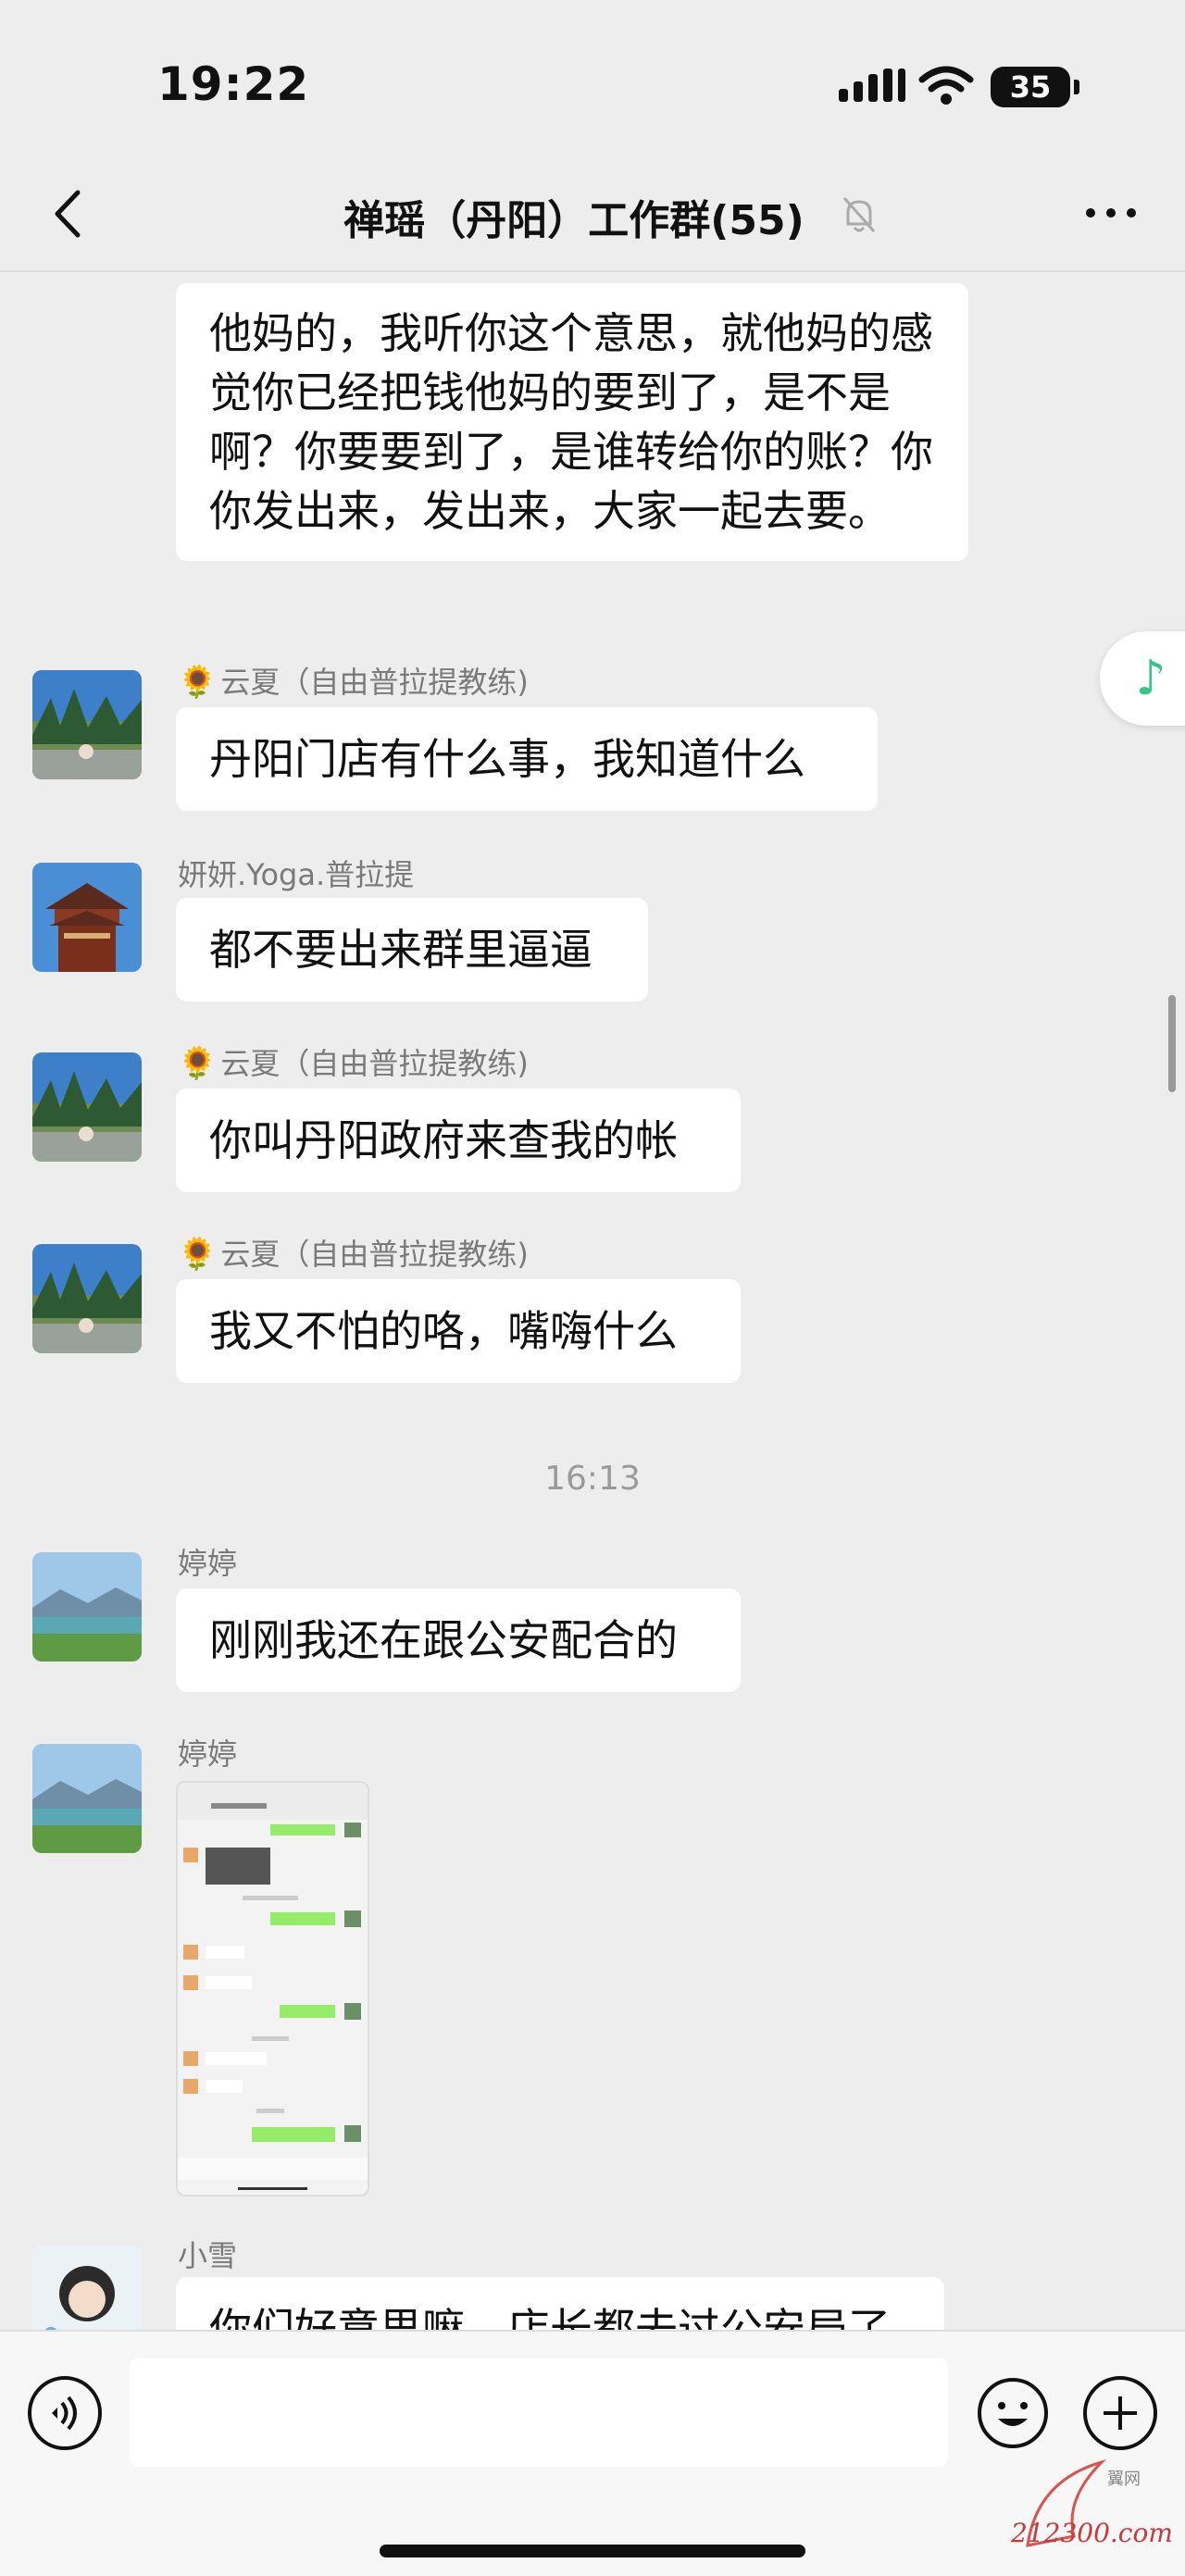 Image resolution: width=1185 pixels, height=2576 pixels. I want to click on chat-title: 禅瑶（丹阳）工作群(55), so click(574, 220).